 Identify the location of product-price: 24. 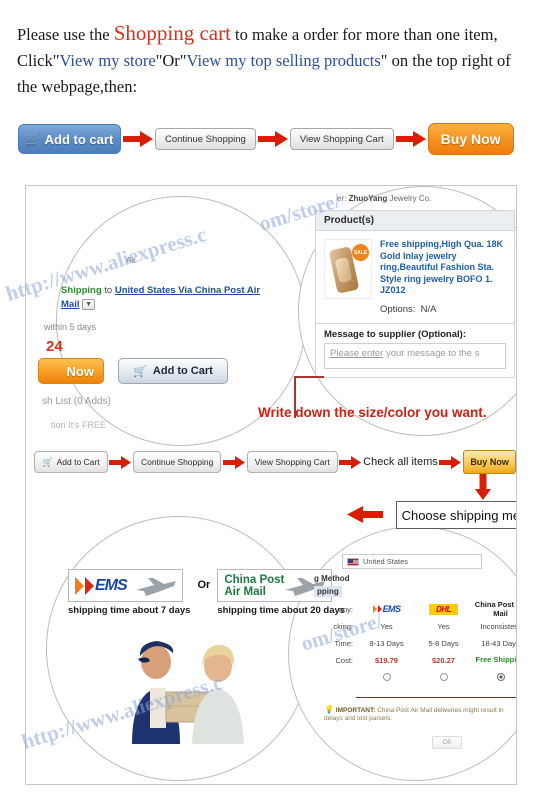
(54, 346).